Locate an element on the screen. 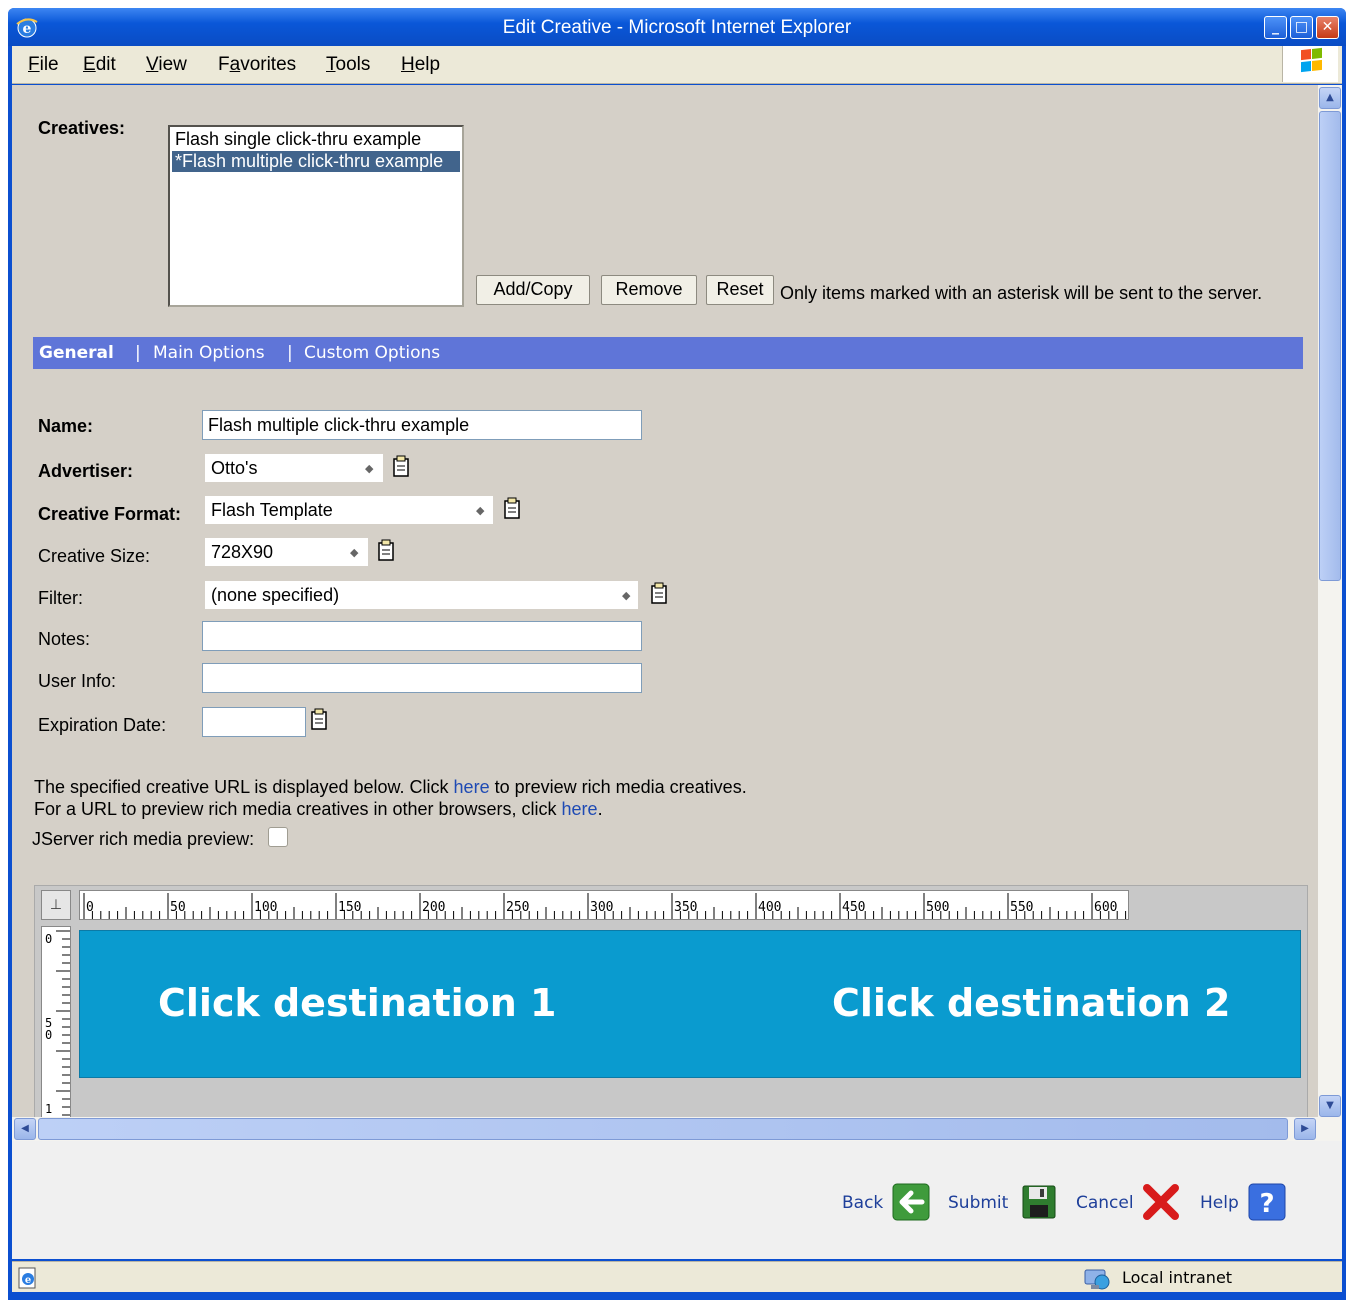  horizontal-scroll-thumb is located at coordinates (663, 1129).